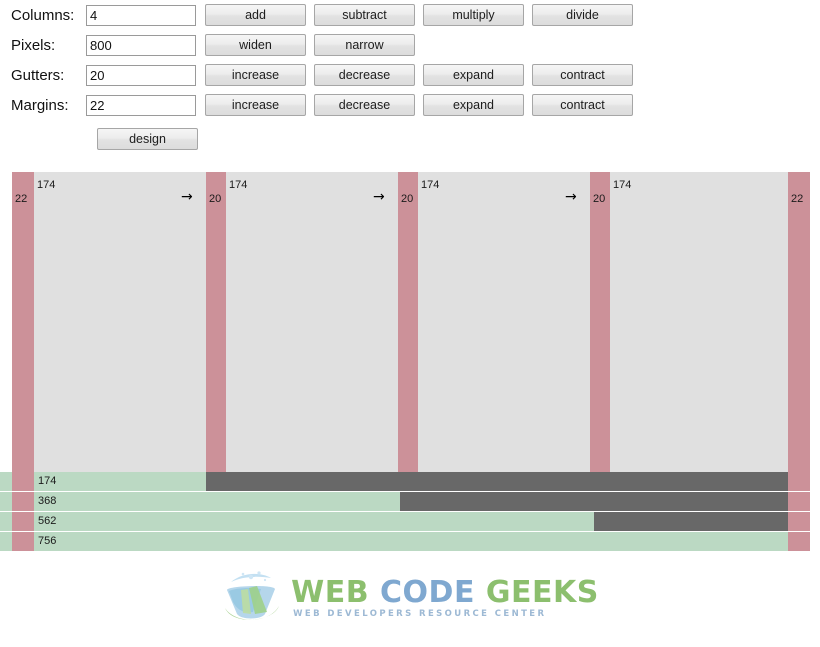 The image size is (820, 647). Describe the element at coordinates (238, 185) in the screenshot. I see `grid-band-label-column-2: 174` at that location.